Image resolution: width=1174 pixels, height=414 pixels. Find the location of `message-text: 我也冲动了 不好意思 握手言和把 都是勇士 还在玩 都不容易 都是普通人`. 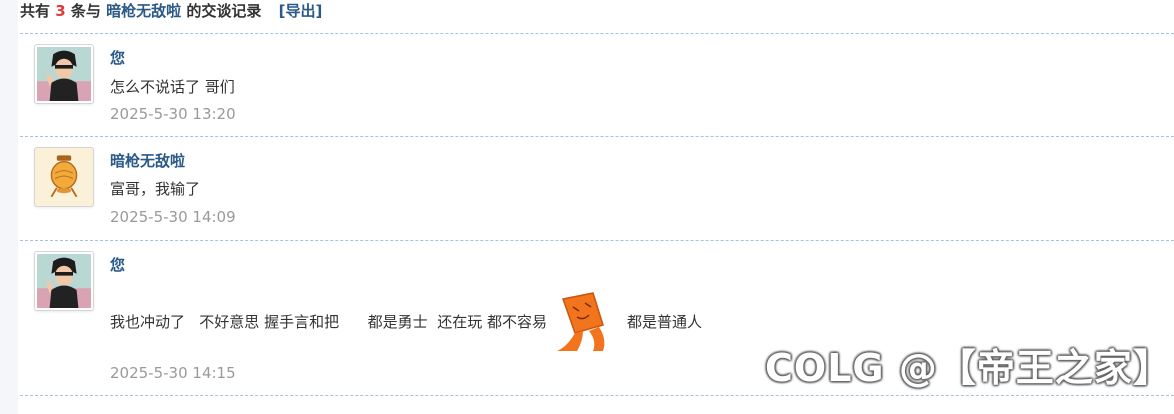

message-text: 我也冲动了 不好意思 握手言和把 都是勇士 还在玩 都不容易 都是普通人 is located at coordinates (406, 322).